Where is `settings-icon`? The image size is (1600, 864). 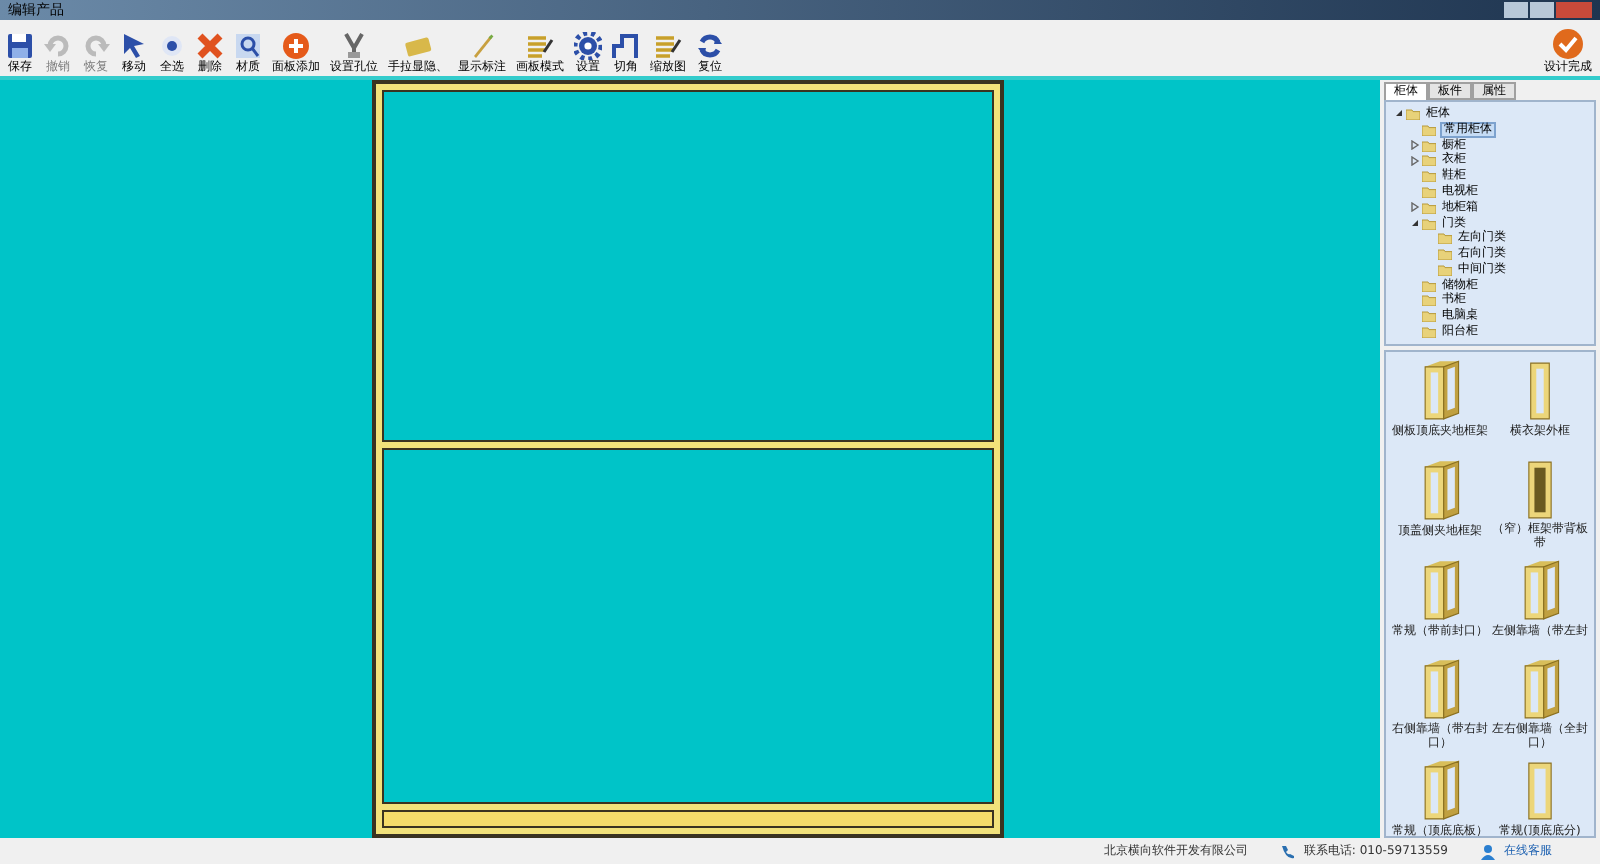 settings-icon is located at coordinates (588, 46).